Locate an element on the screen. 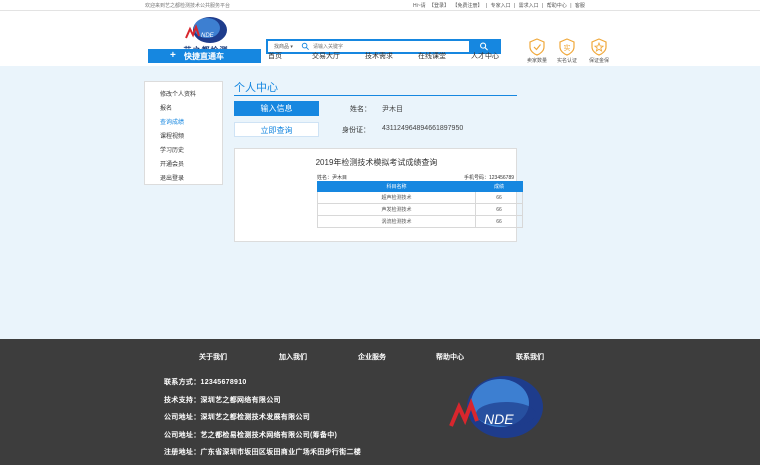 This screenshot has height=465, width=760. name-value: 尹木目 is located at coordinates (392, 109).